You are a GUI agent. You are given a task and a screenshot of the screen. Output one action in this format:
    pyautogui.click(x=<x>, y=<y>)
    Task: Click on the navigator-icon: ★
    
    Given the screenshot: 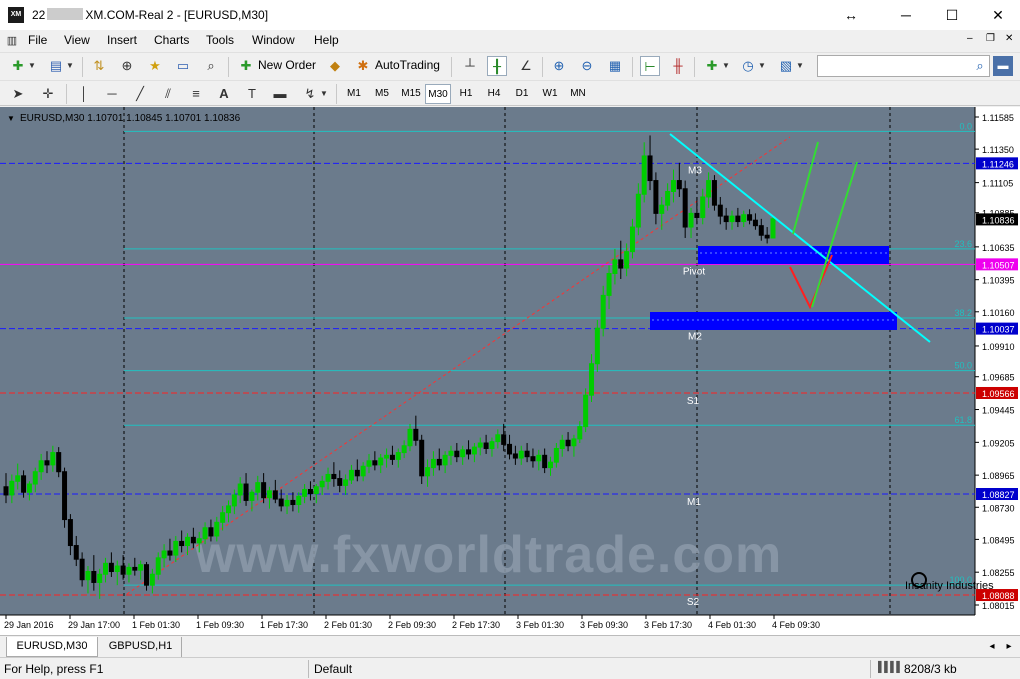 What is the action you would take?
    pyautogui.click(x=155, y=66)
    